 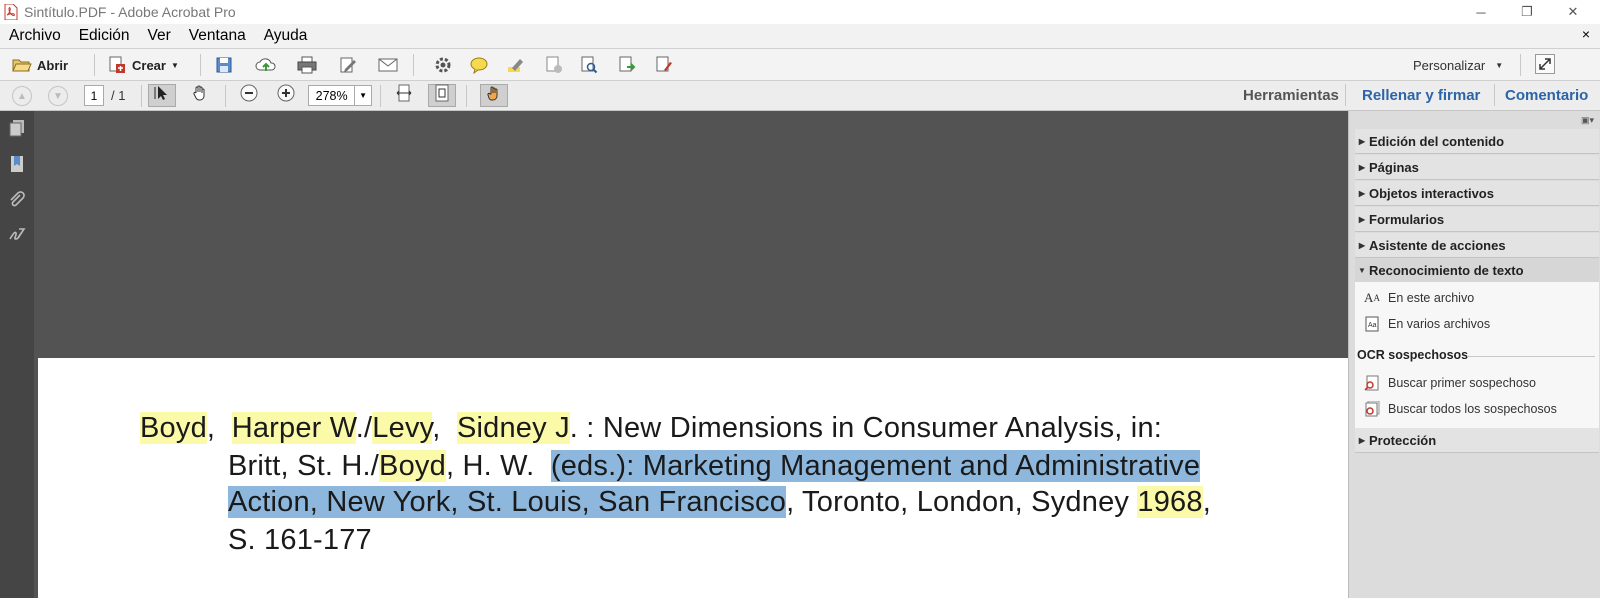 I want to click on expand-icon, so click(x=1545, y=64).